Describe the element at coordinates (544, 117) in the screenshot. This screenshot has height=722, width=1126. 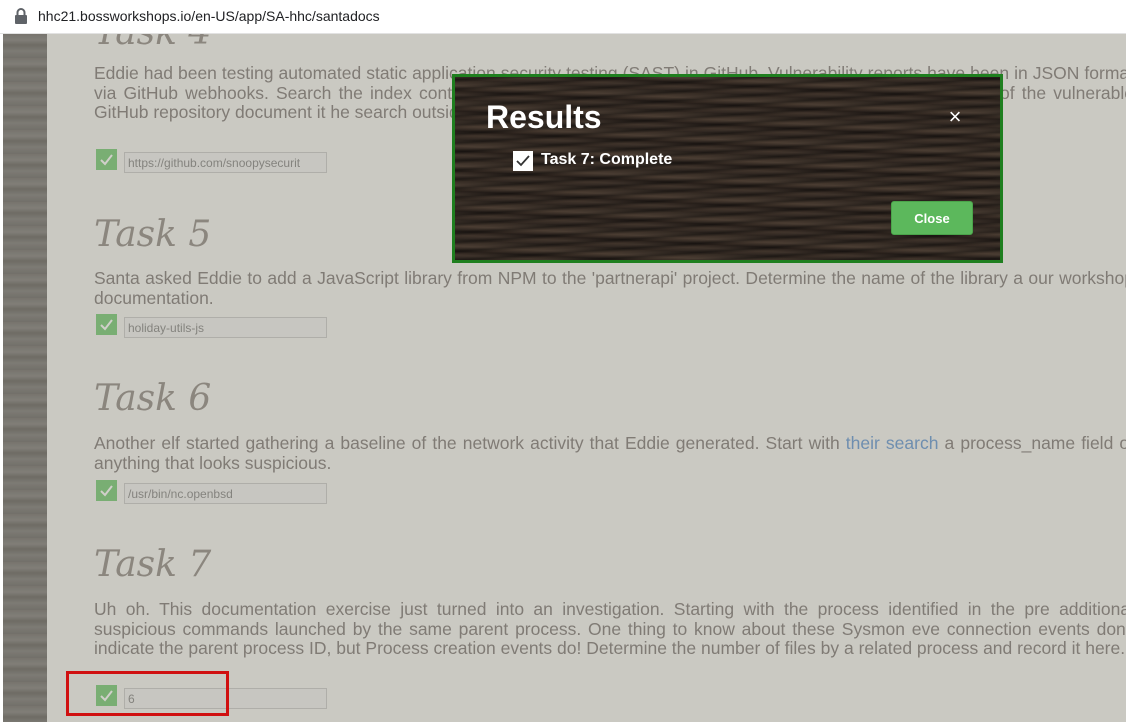
I see `modal-title: Results` at that location.